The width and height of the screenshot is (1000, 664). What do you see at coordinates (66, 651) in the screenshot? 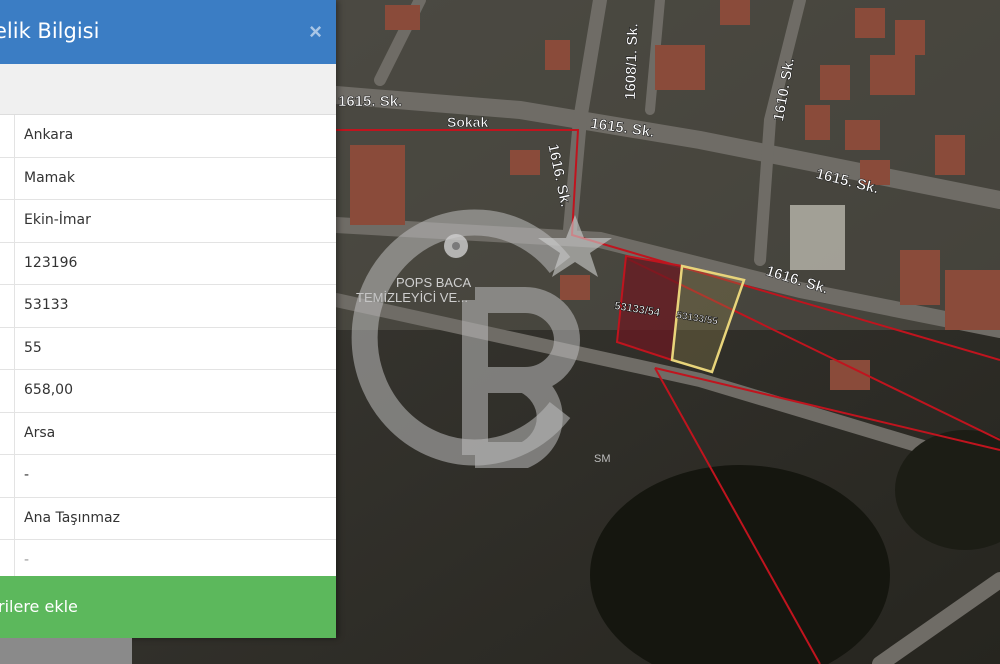
I see `panel-footer-strip` at bounding box center [66, 651].